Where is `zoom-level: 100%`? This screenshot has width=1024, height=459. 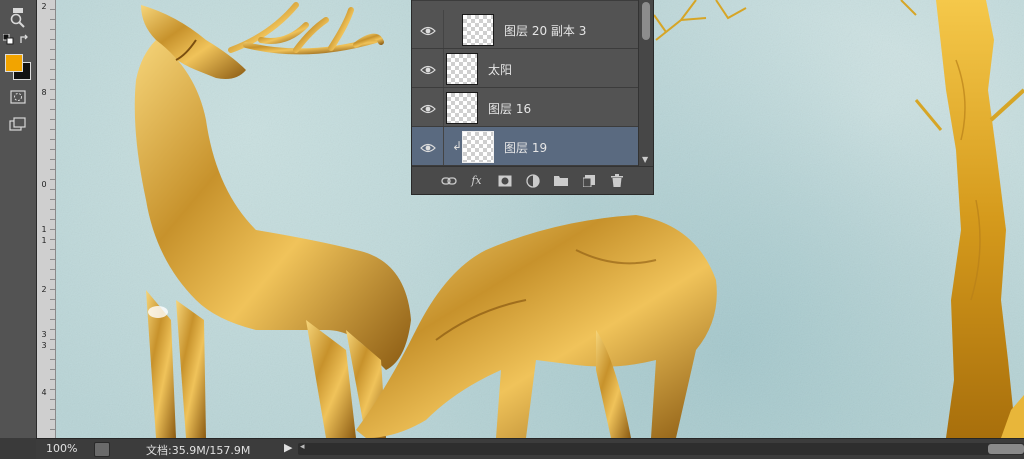 zoom-level: 100% is located at coordinates (61, 448).